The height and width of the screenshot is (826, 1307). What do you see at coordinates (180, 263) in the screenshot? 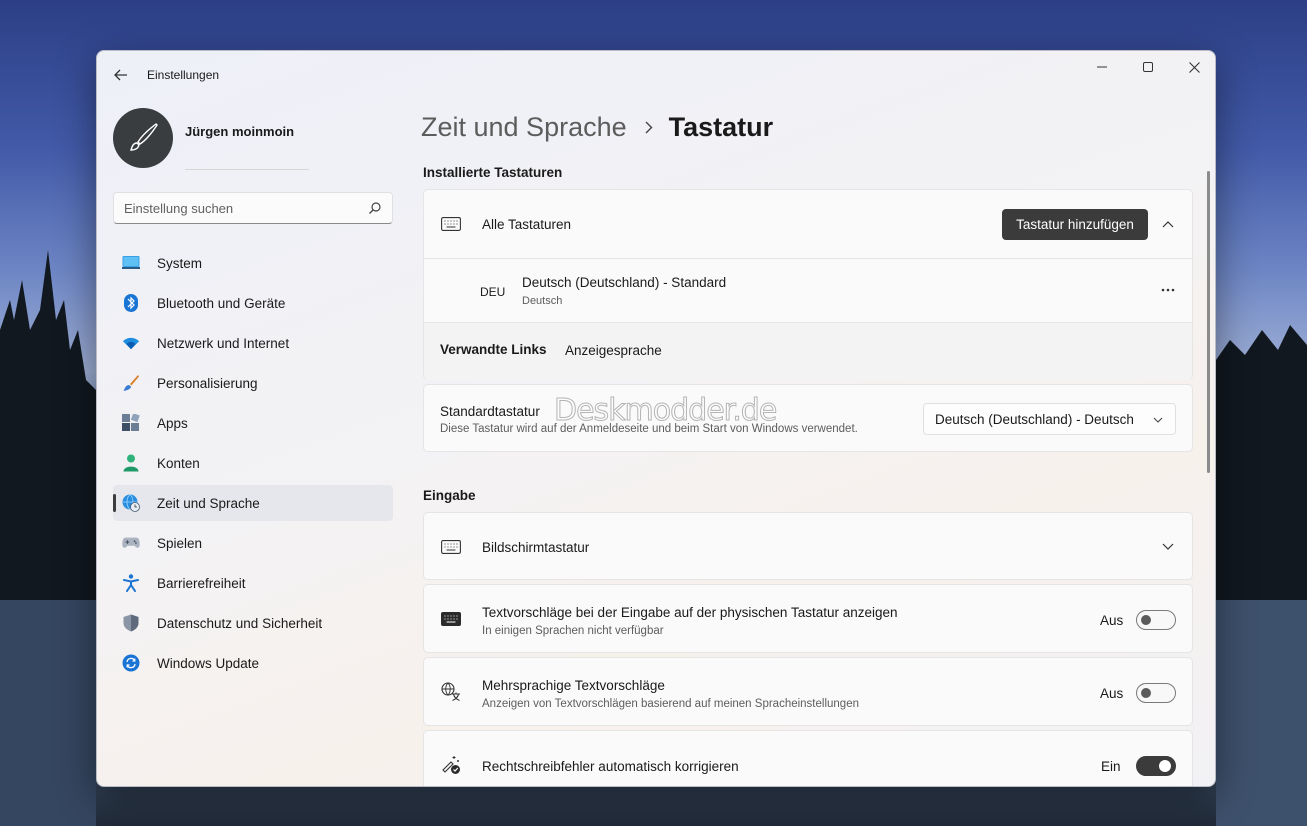
I see `sidebar-item-label: System` at bounding box center [180, 263].